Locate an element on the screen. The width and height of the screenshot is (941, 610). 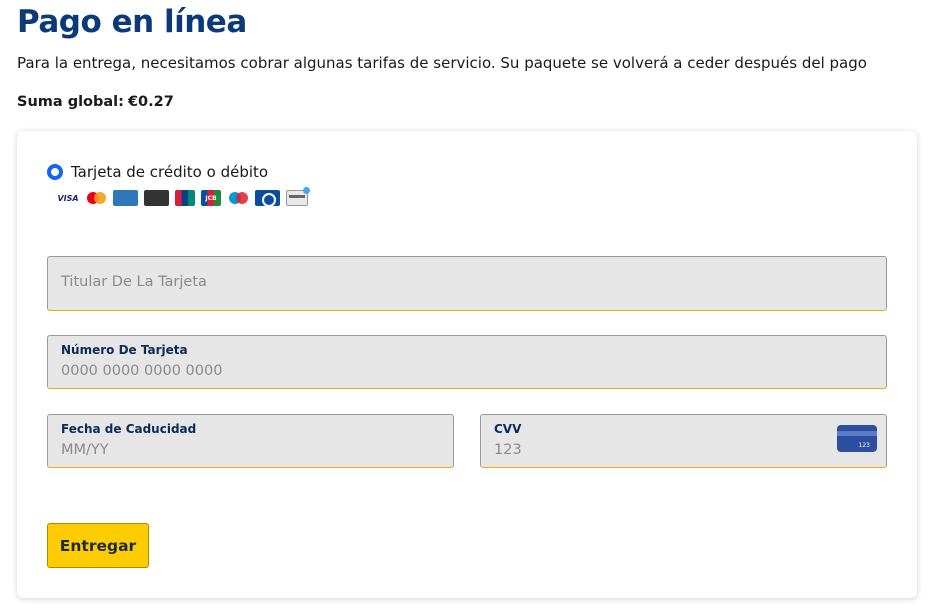
payment-method-label: Tarjeta de crédito o débito is located at coordinates (170, 172).